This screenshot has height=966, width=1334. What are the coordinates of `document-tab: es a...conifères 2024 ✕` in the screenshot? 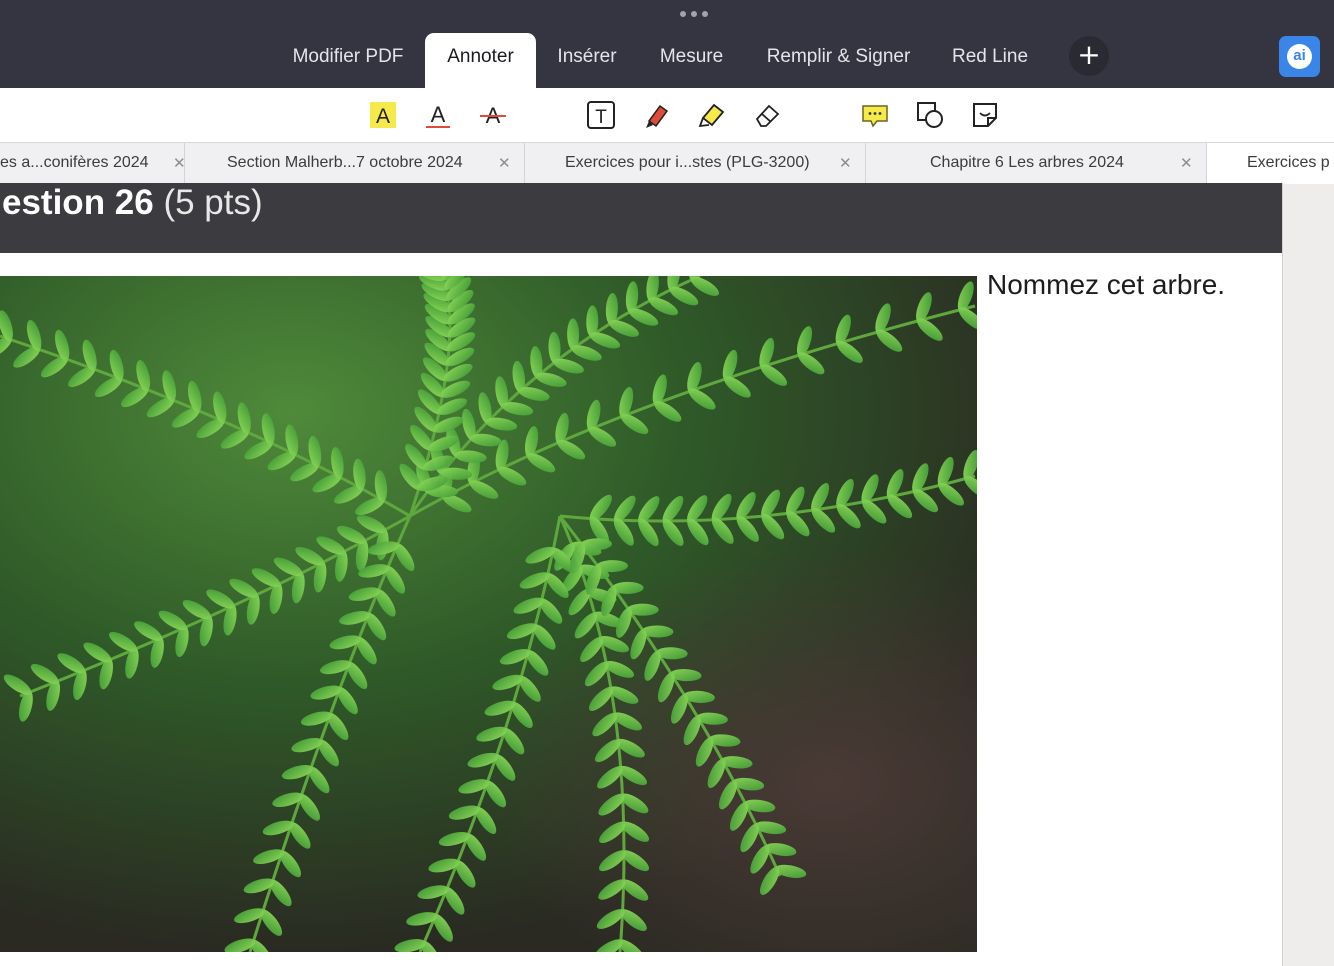 It's located at (93, 163).